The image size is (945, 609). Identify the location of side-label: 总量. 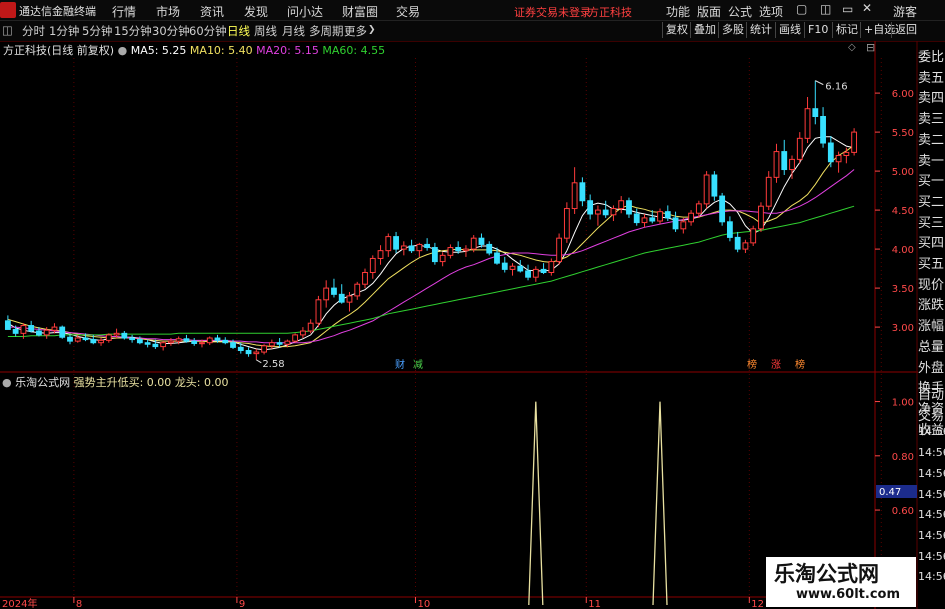
(931, 347).